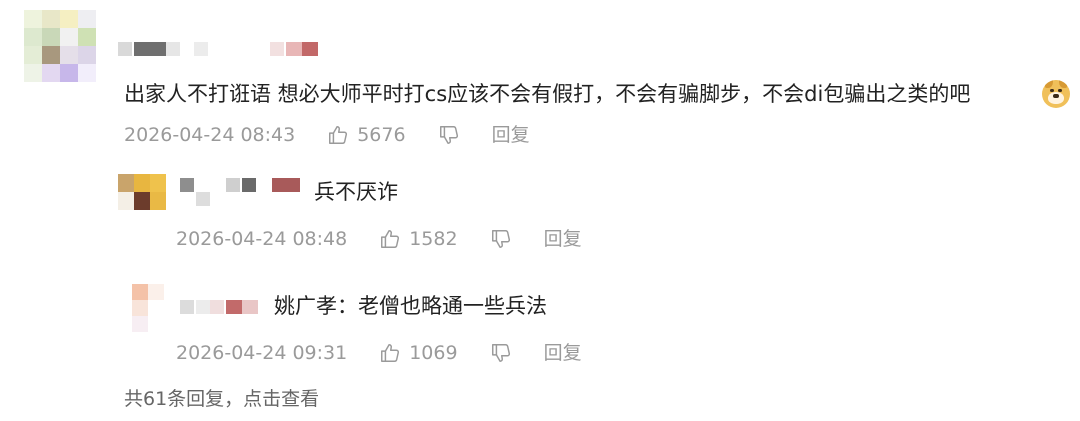  I want to click on timestamp: 2026-04-24 08:48, so click(262, 238).